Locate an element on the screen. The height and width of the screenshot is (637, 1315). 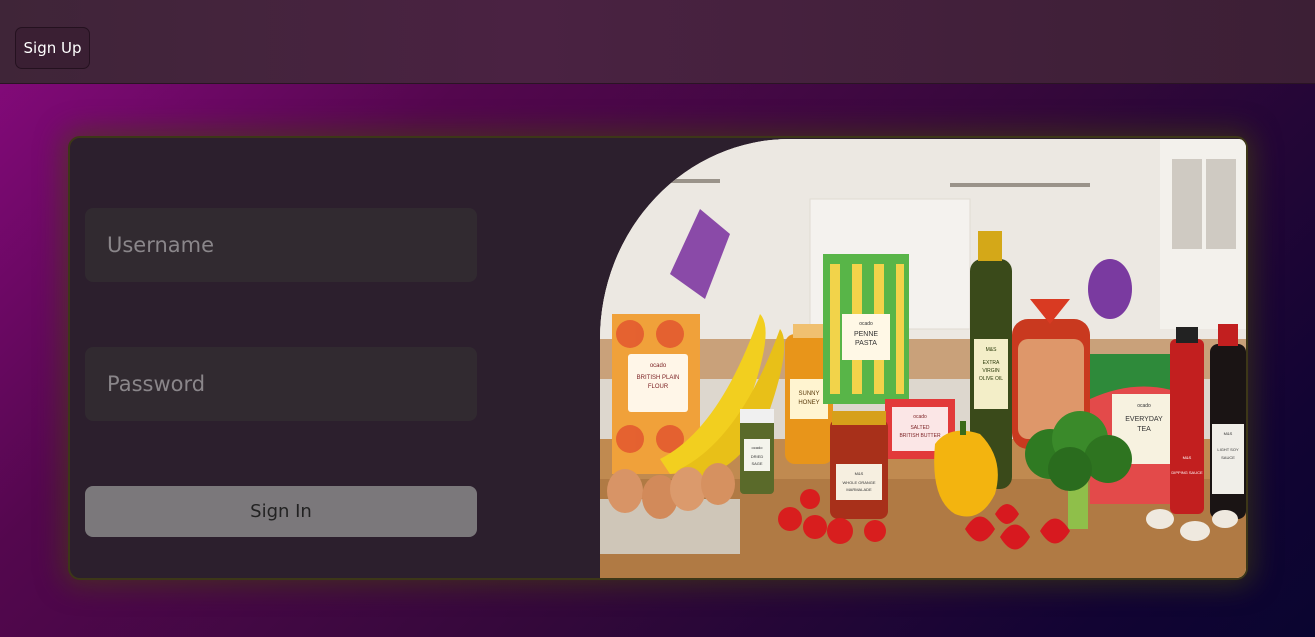
marmalade-label-line2: MARMALADE is located at coordinates (859, 489).